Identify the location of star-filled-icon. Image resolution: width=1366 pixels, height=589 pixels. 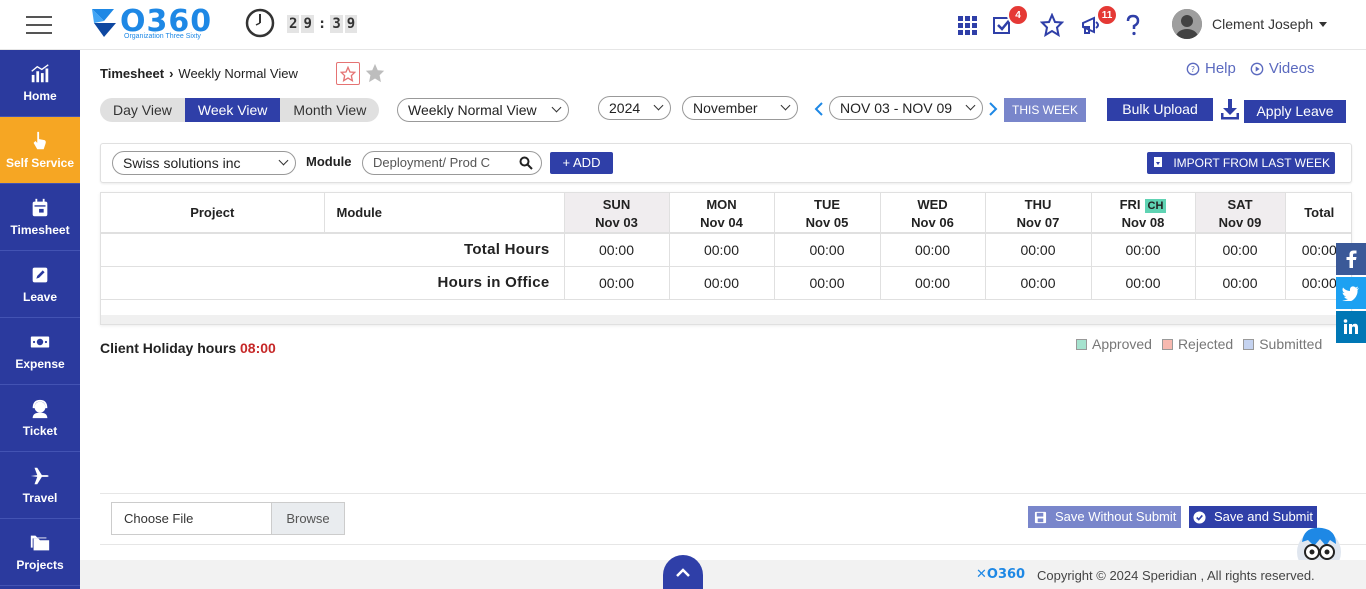
(375, 73).